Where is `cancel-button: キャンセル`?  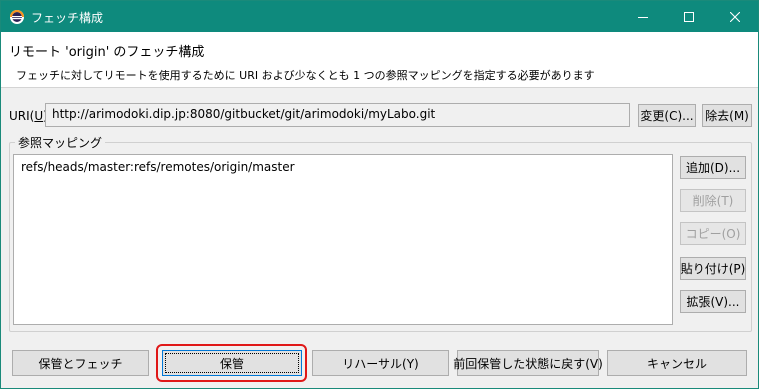
cancel-button: キャンセル is located at coordinates (677, 363).